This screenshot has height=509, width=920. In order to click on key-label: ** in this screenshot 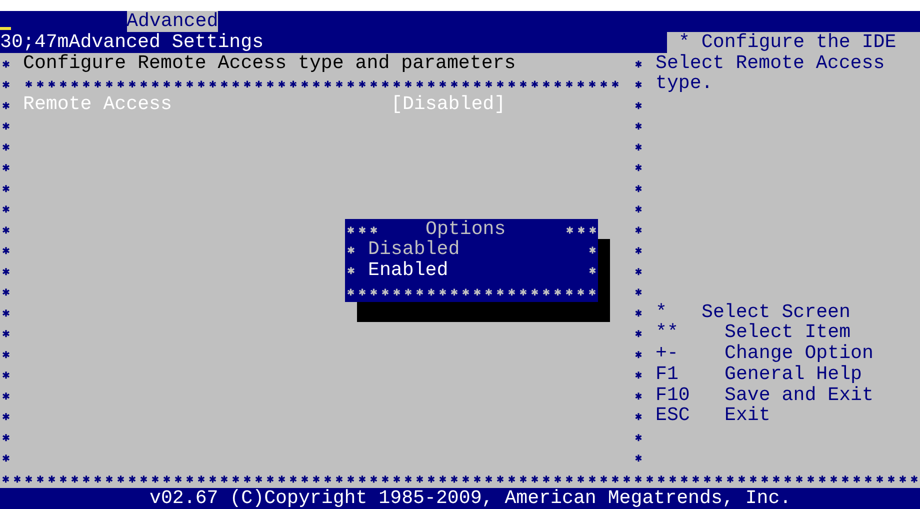, I will do `click(668, 332)`.